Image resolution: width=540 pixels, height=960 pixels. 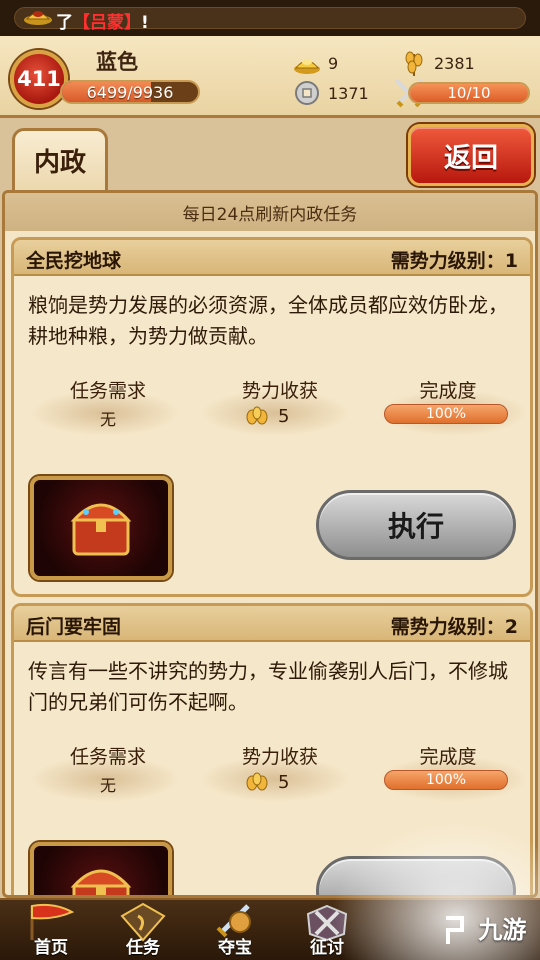 What do you see at coordinates (74, 261) in the screenshot?
I see `task-title: 全民挖地球` at bounding box center [74, 261].